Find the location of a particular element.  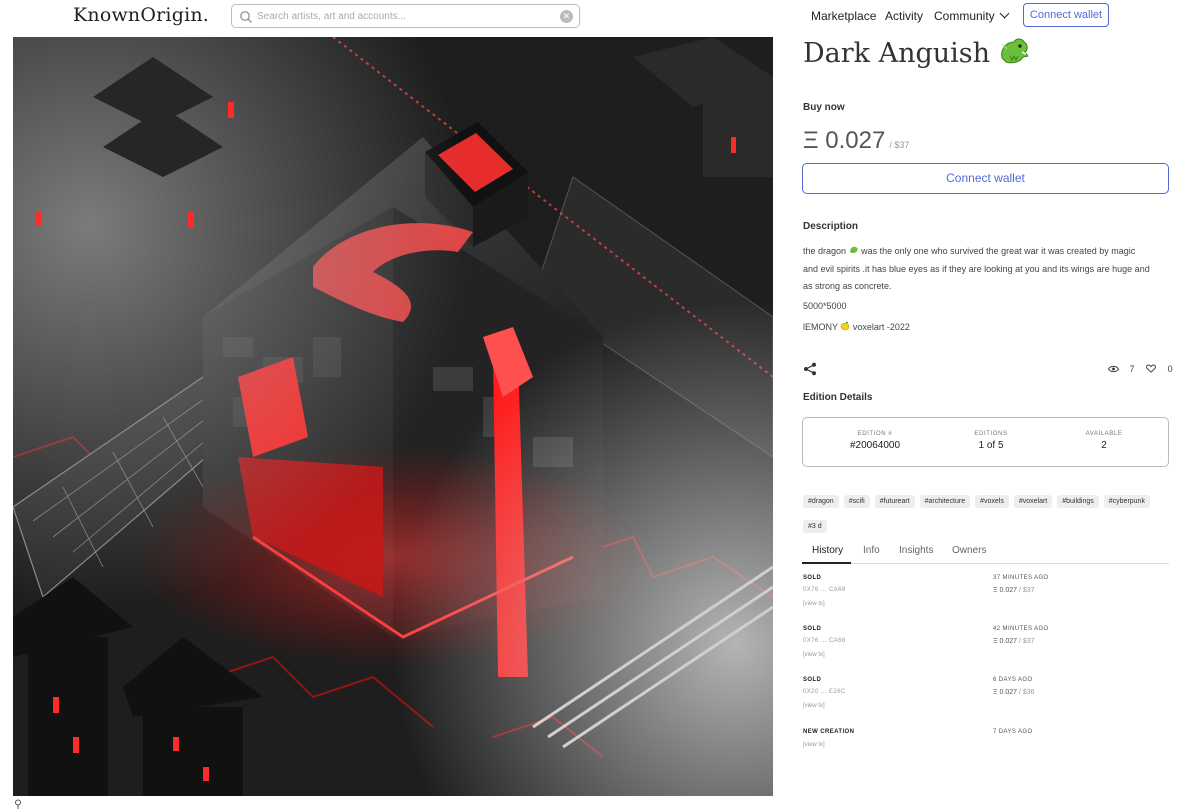

nav-community: Community is located at coordinates (972, 15).